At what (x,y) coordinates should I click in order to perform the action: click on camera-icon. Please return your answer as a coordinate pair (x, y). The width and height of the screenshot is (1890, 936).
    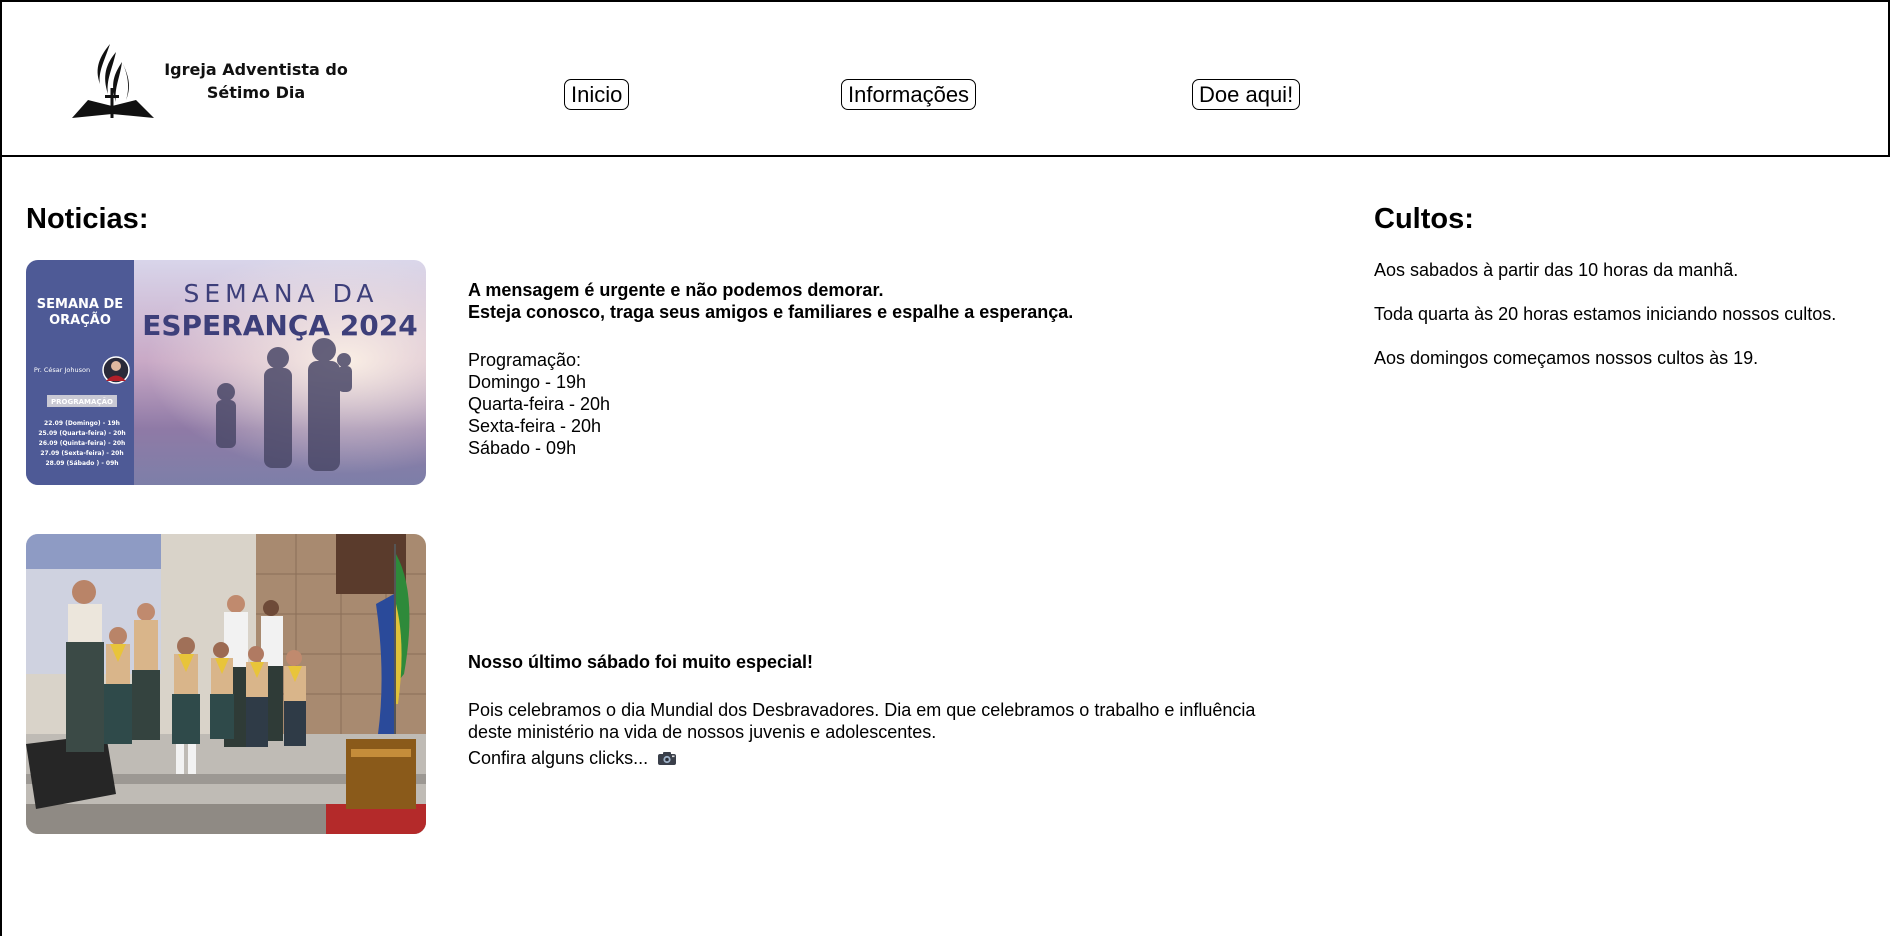
    Looking at the image, I should click on (667, 758).